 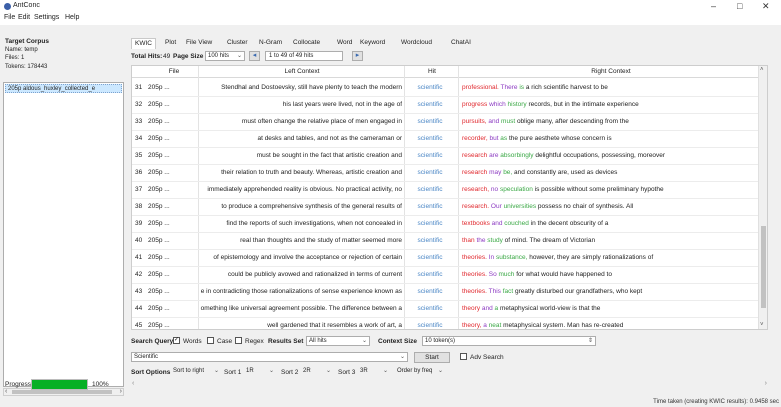 I want to click on tab-keyword: Keyword, so click(x=372, y=43).